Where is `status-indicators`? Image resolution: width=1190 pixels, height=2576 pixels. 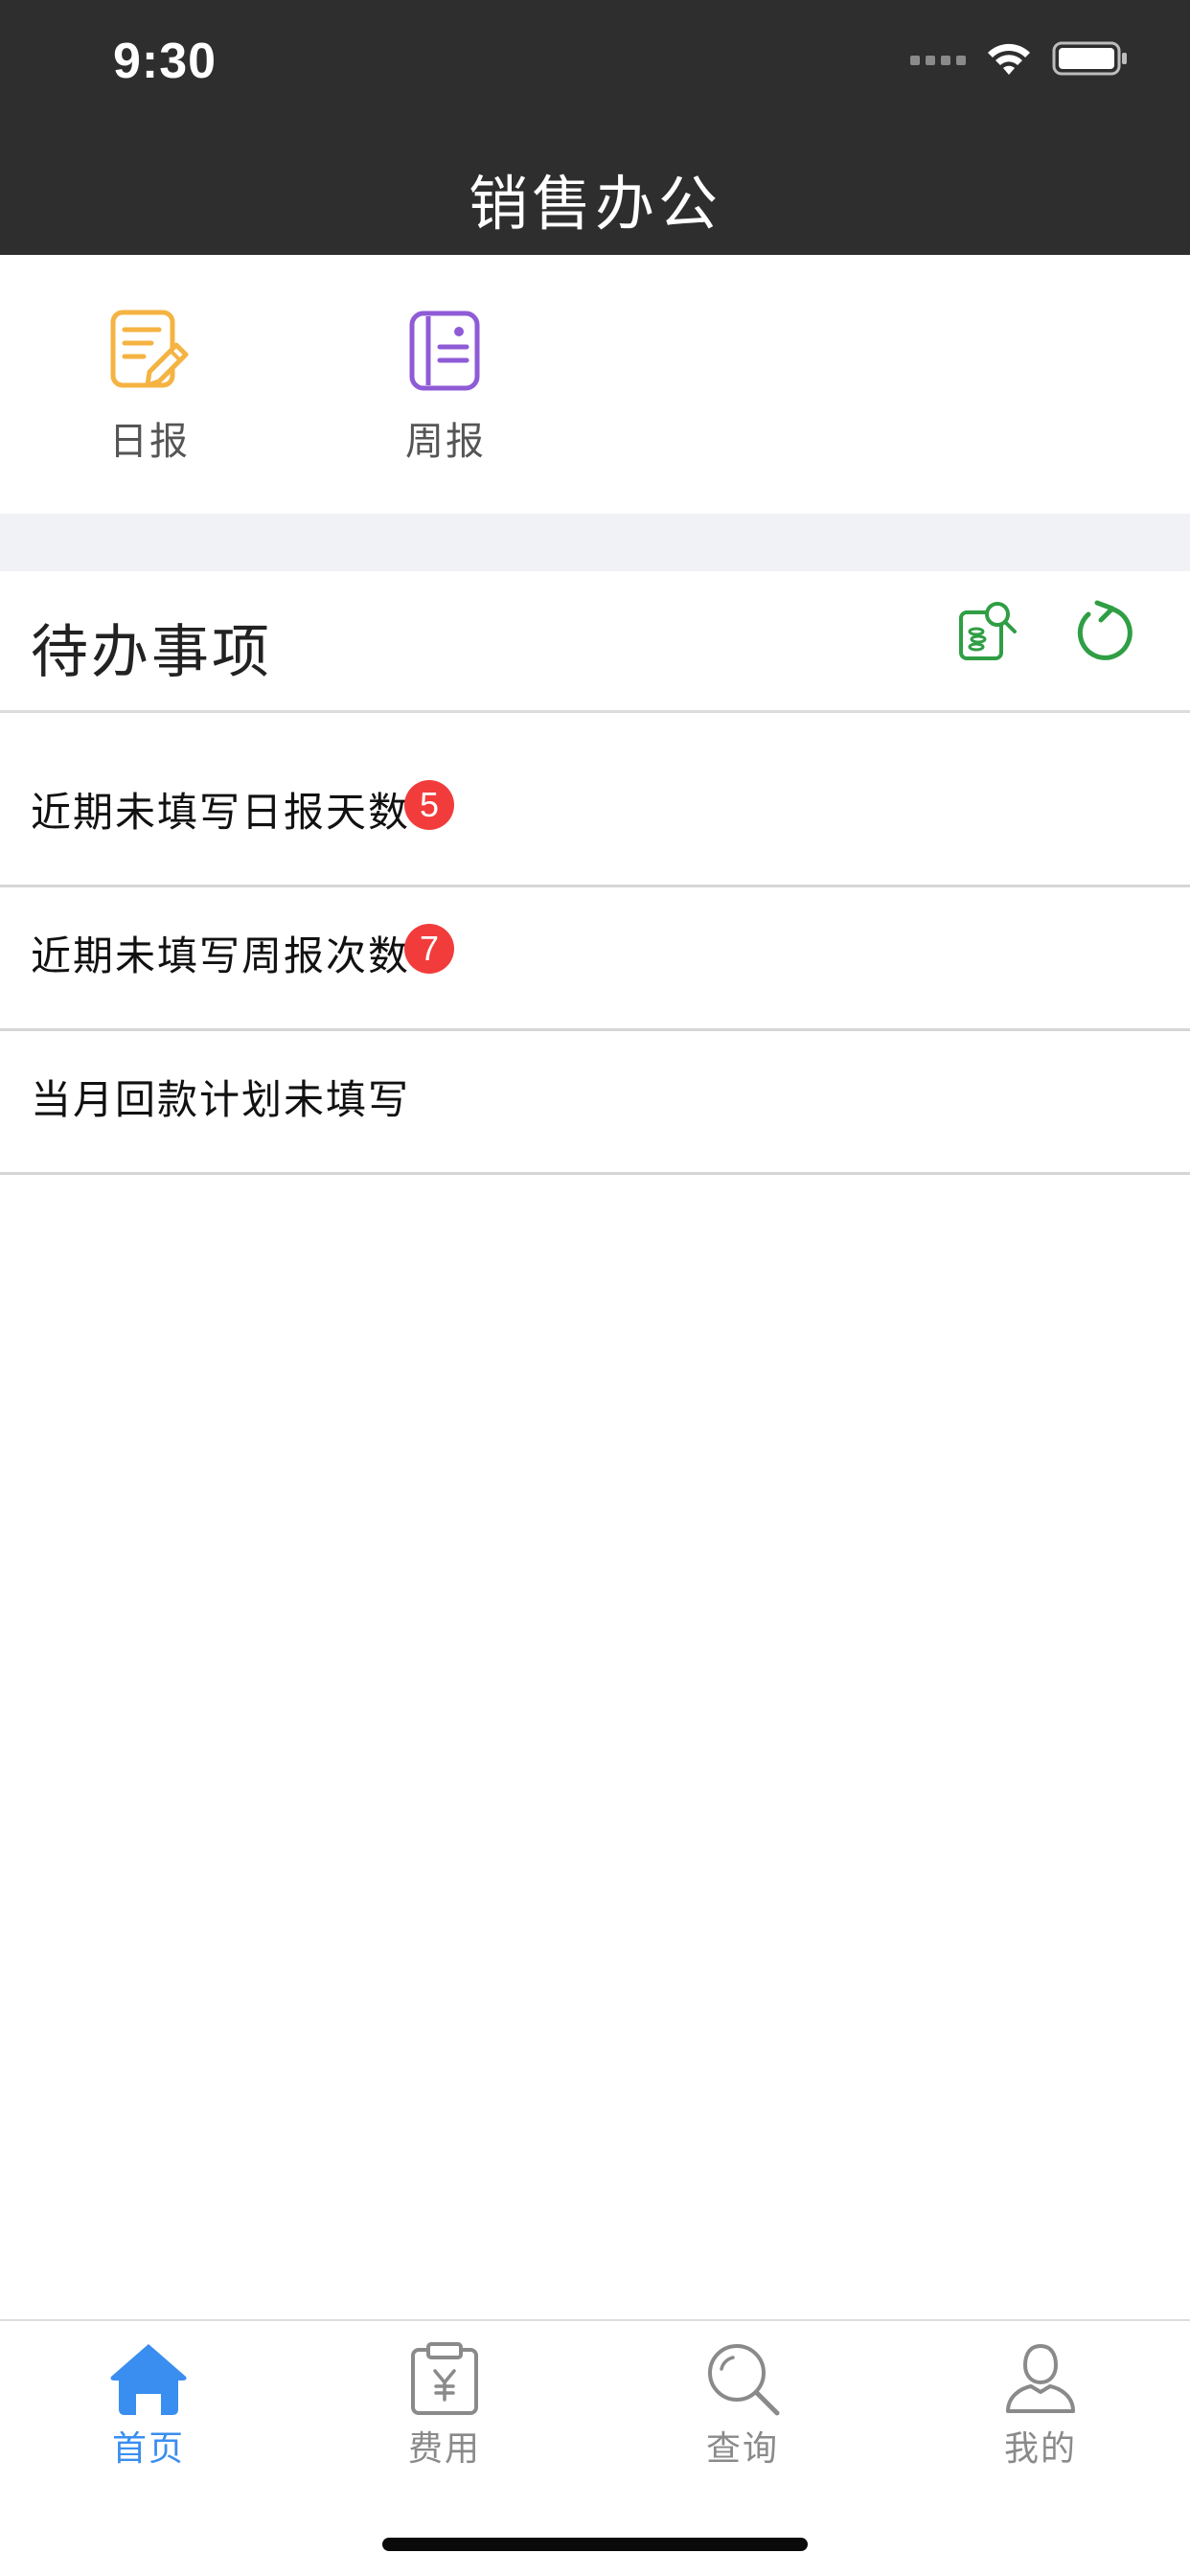 status-indicators is located at coordinates (1019, 60).